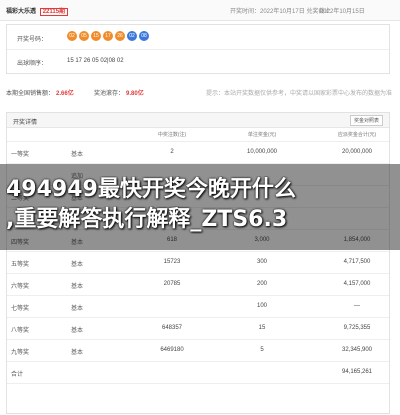 Image resolution: width=400 pixels, height=415 pixels. Describe the element at coordinates (357, 284) in the screenshot. I see `cell-total: 4,157,000` at that location.